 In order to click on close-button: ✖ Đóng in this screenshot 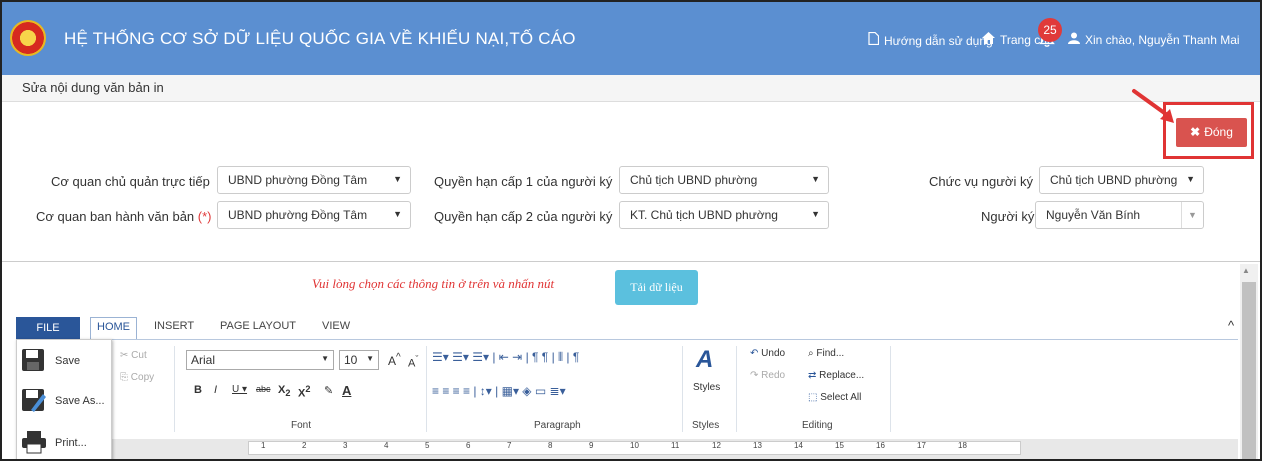, I will do `click(1211, 132)`.